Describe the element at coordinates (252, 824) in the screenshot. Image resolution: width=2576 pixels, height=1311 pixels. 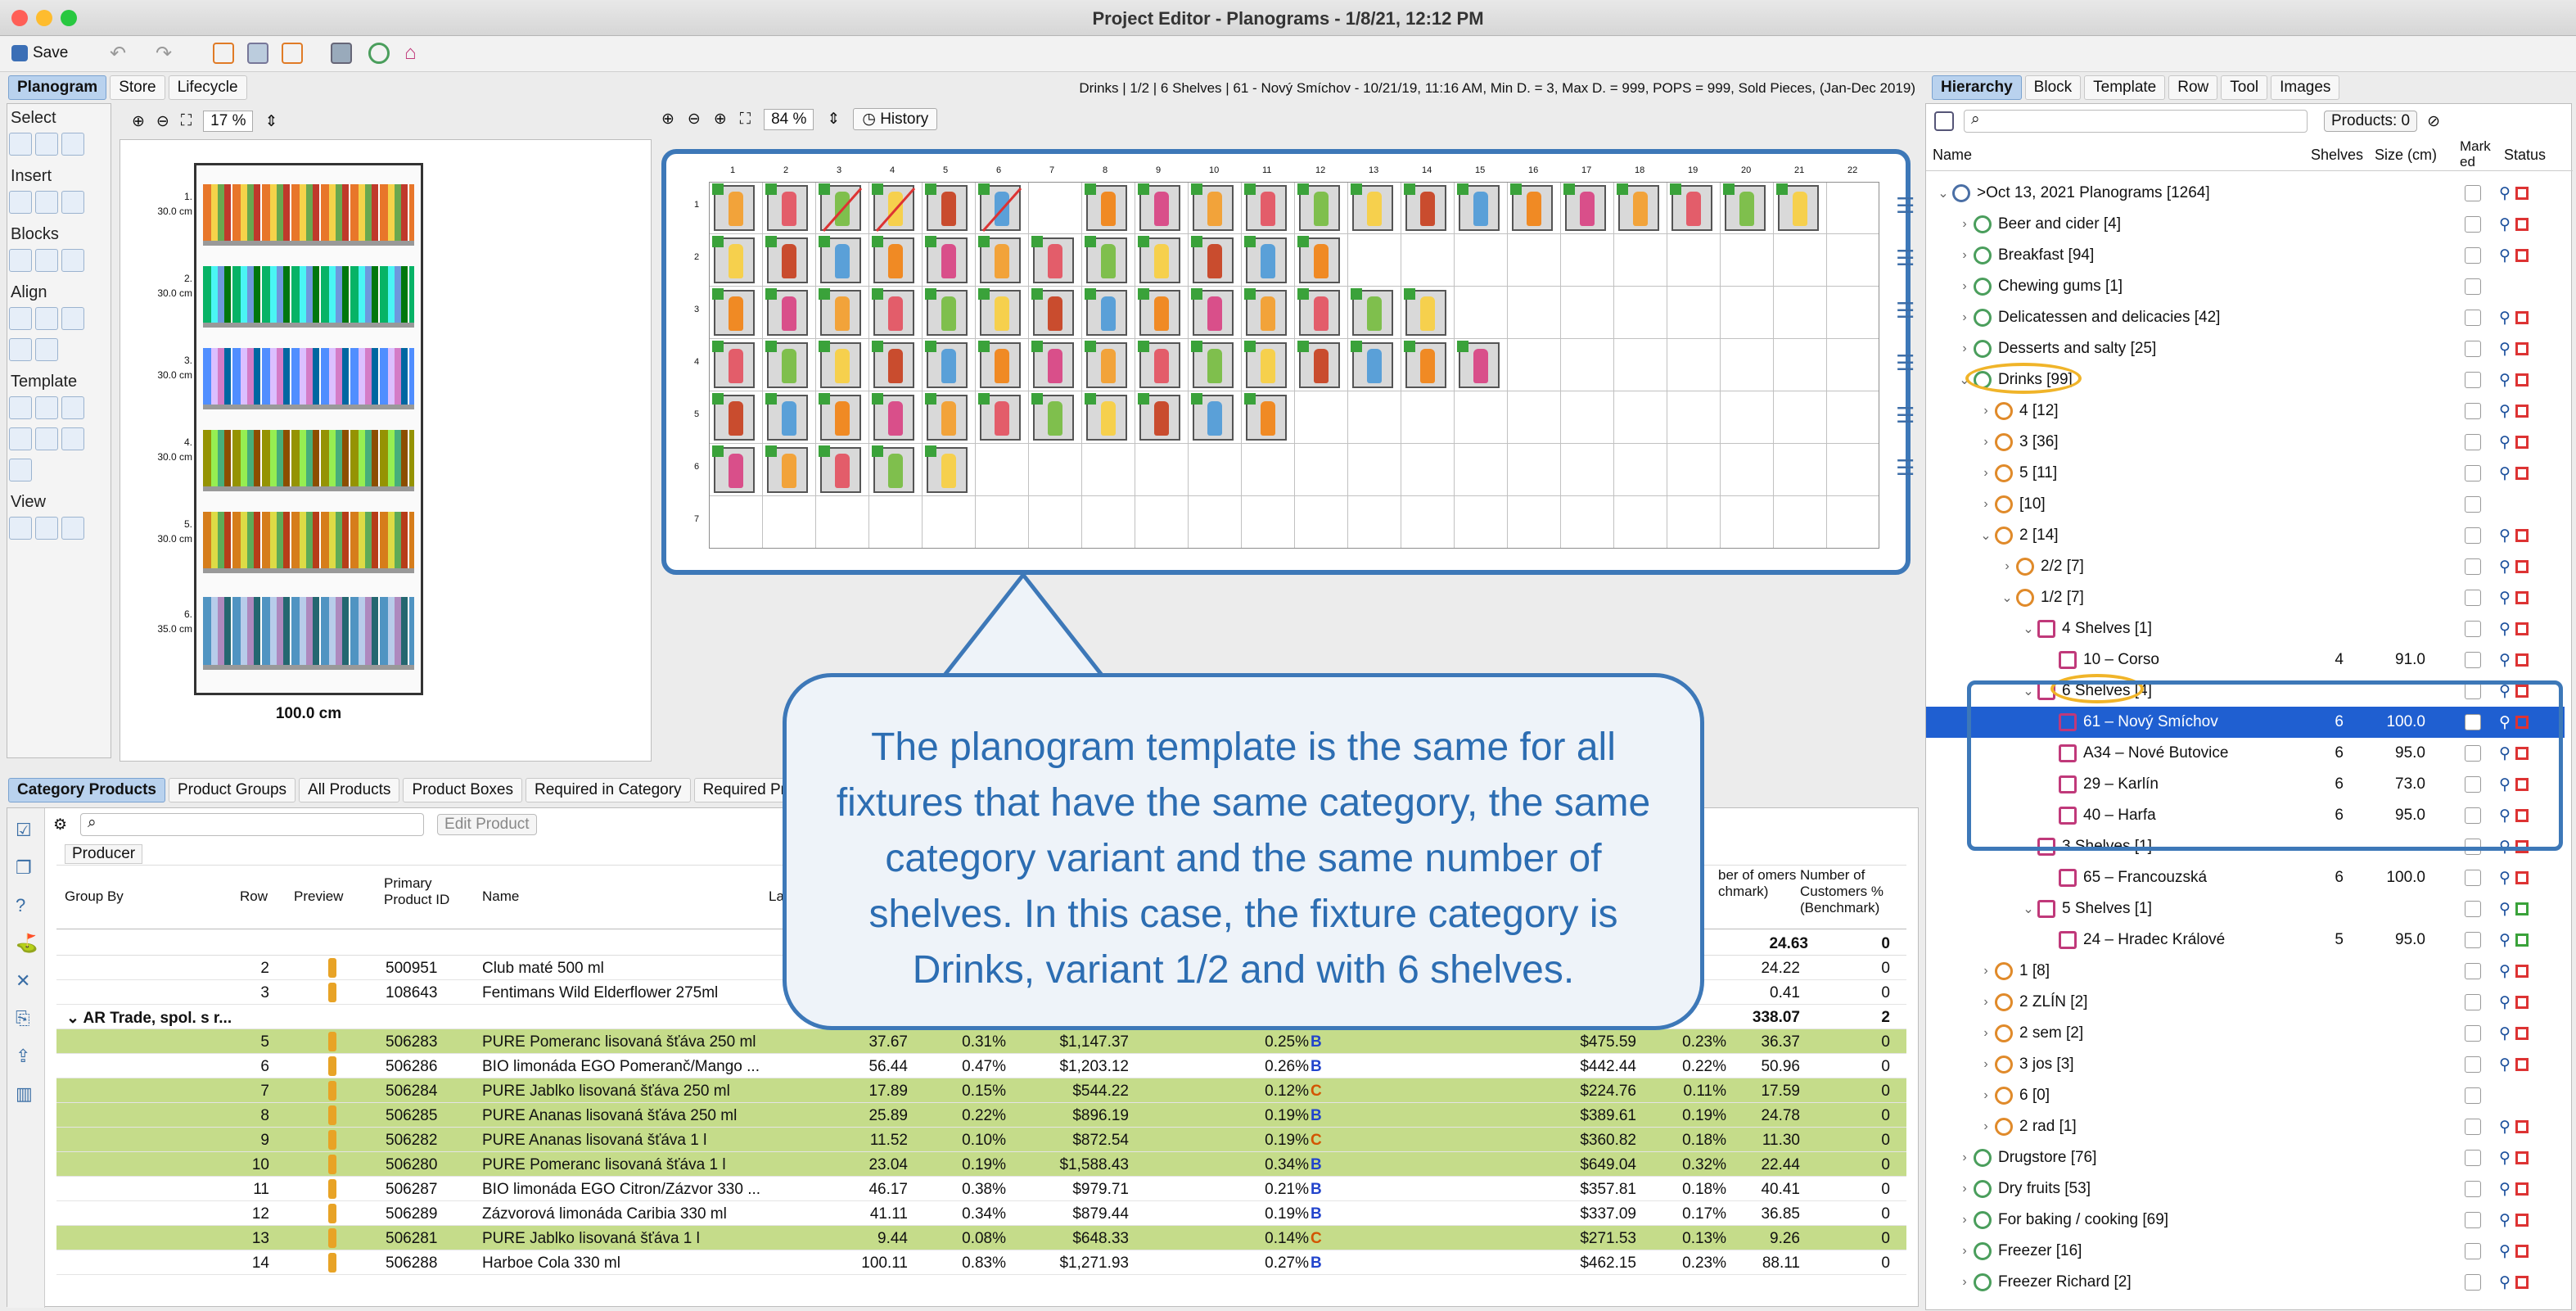
I see `product-search-input: ⌕` at that location.